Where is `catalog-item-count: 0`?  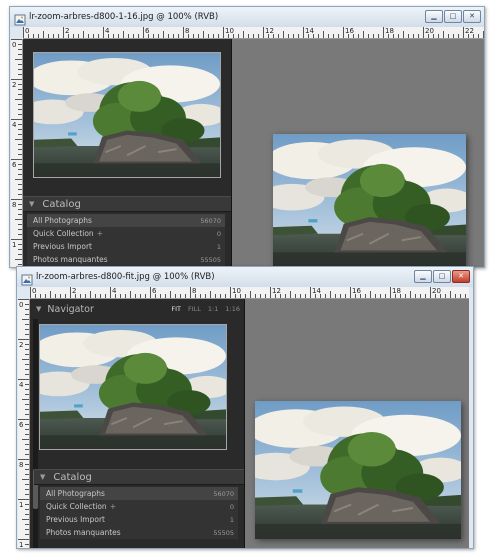
catalog-item-count: 0 is located at coordinates (231, 506).